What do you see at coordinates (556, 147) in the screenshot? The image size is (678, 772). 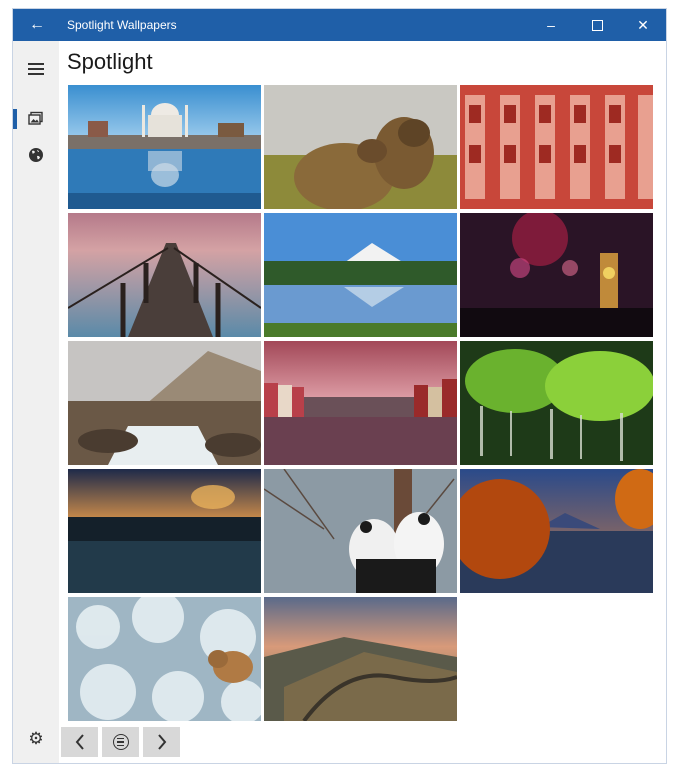 I see `wallpaper-thumbnail-palace` at bounding box center [556, 147].